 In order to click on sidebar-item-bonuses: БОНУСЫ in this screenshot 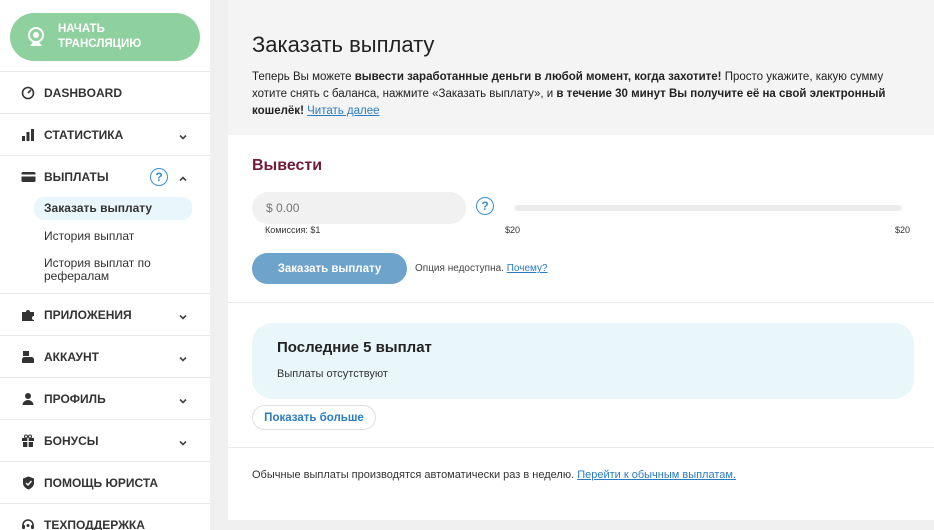, I will do `click(105, 440)`.